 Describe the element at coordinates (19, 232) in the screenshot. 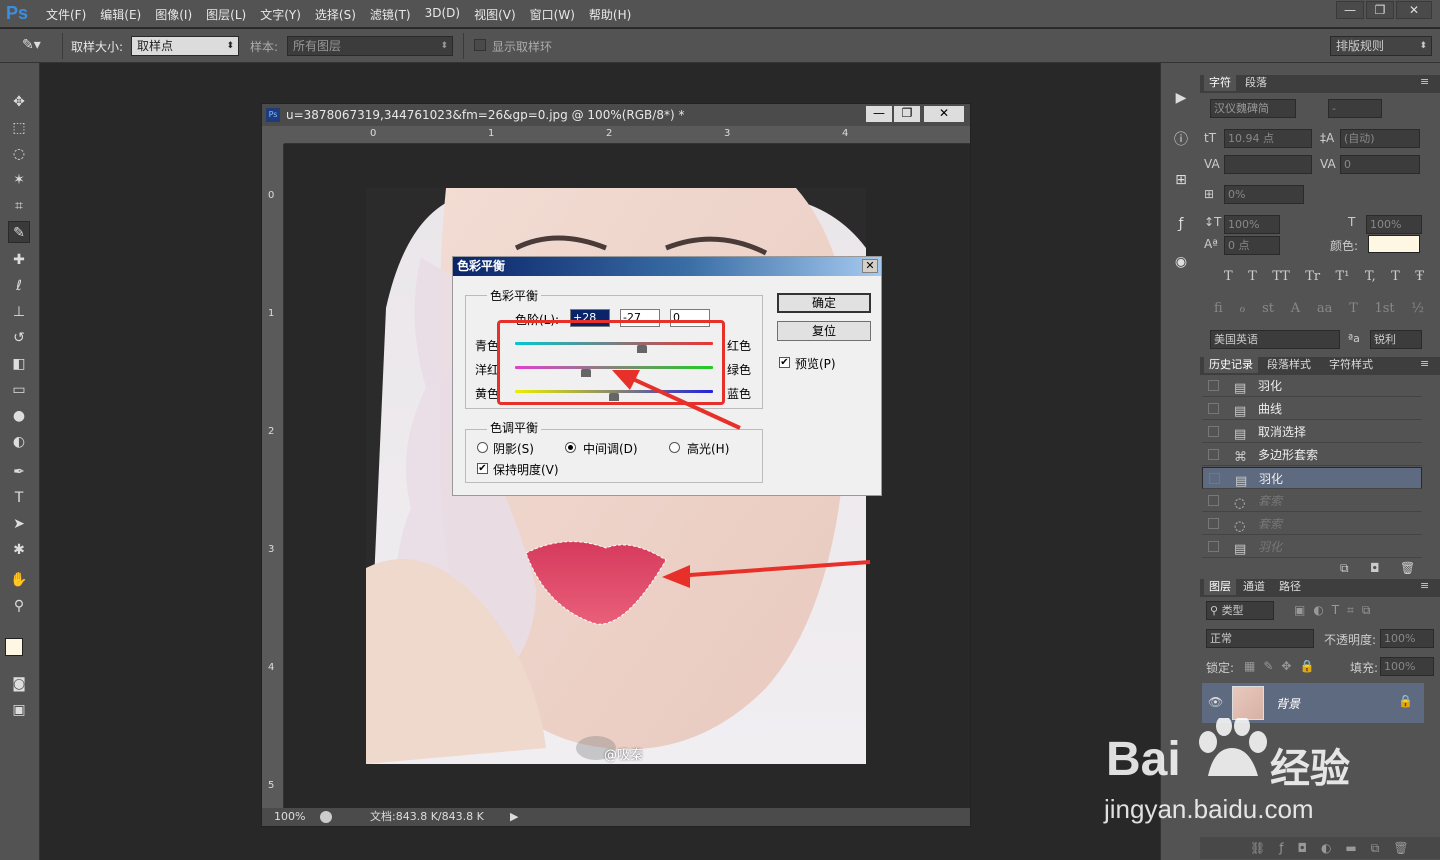

I see `eyedropper-tool-icon: ✎` at that location.